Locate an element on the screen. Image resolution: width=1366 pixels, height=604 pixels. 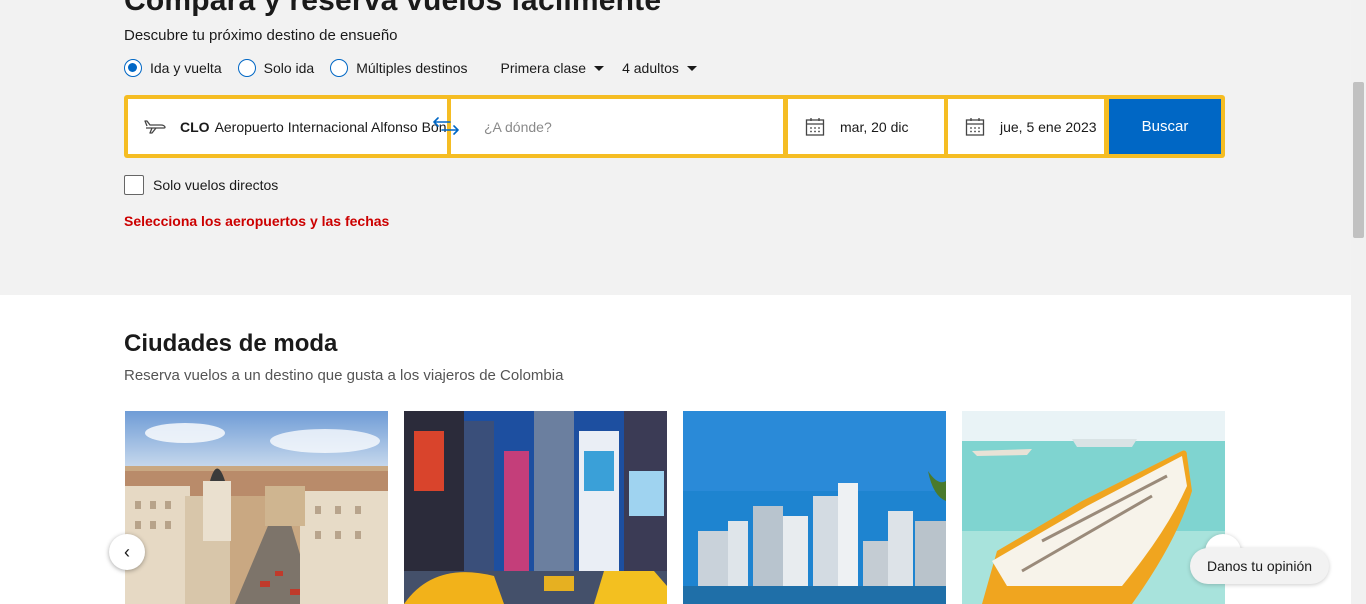
radio-label: Solo ida is located at coordinates (289, 68).